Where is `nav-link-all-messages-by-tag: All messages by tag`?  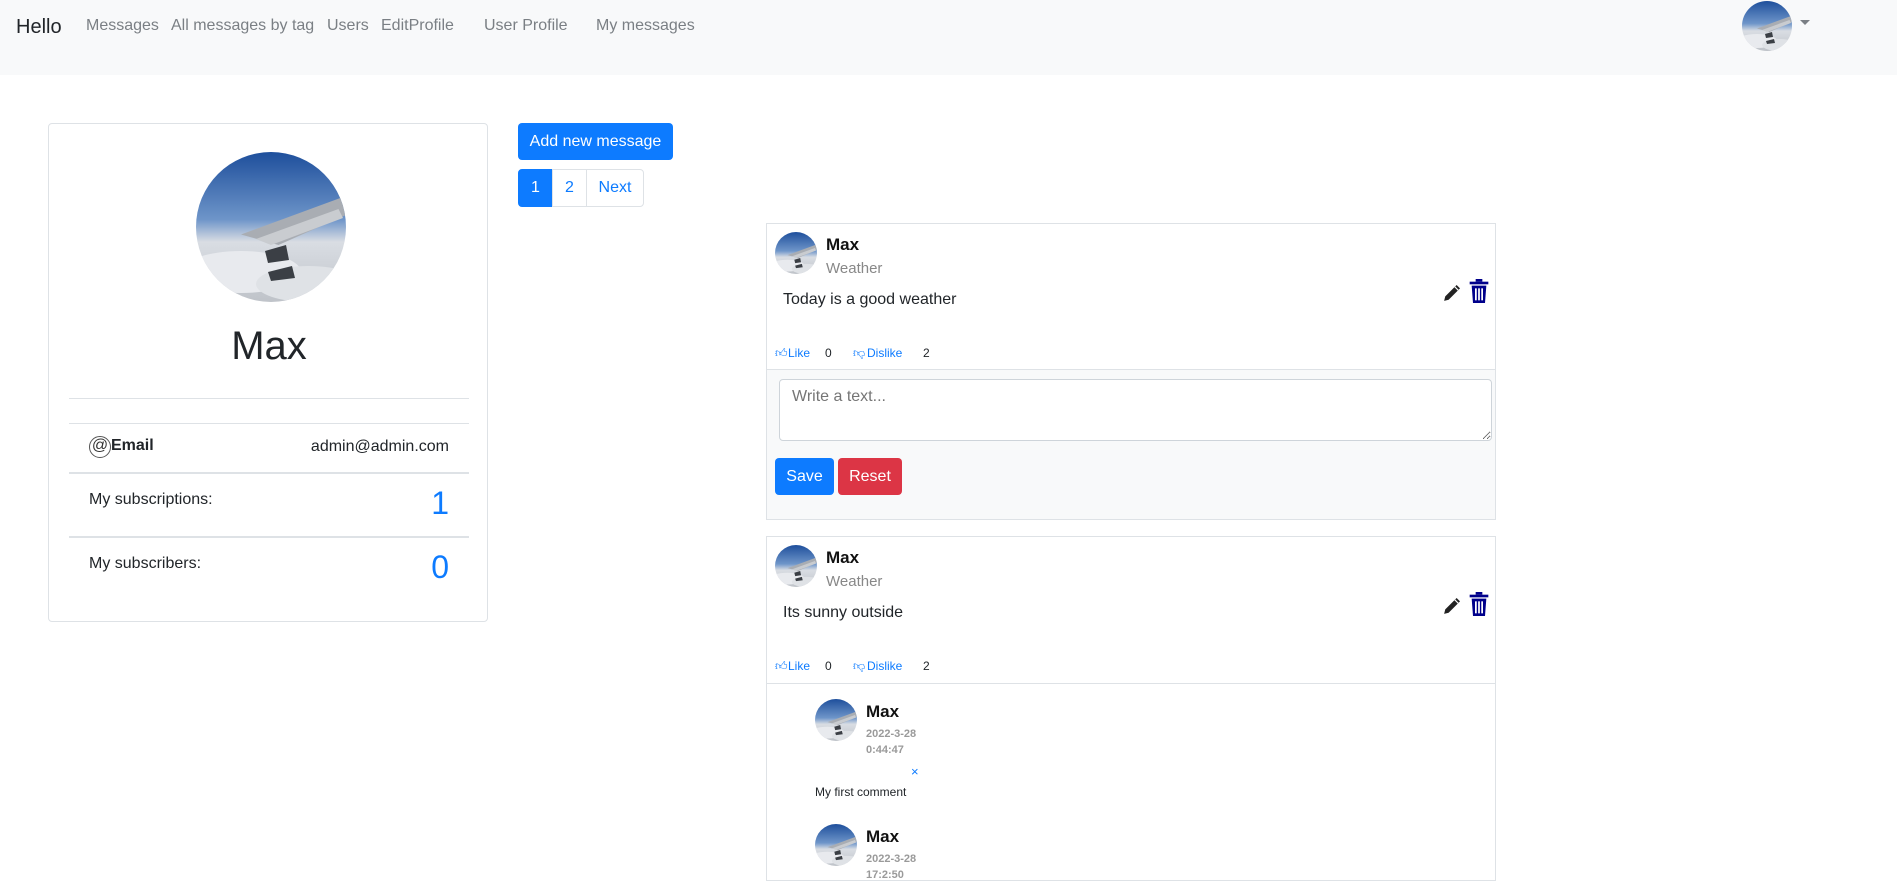 nav-link-all-messages-by-tag: All messages by tag is located at coordinates (242, 26).